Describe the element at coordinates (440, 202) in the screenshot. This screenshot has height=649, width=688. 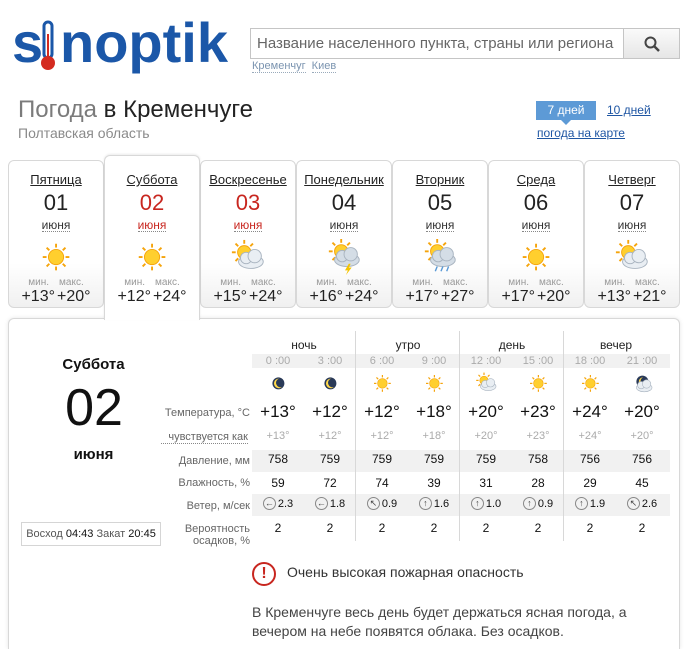
I see `day-date: 05` at that location.